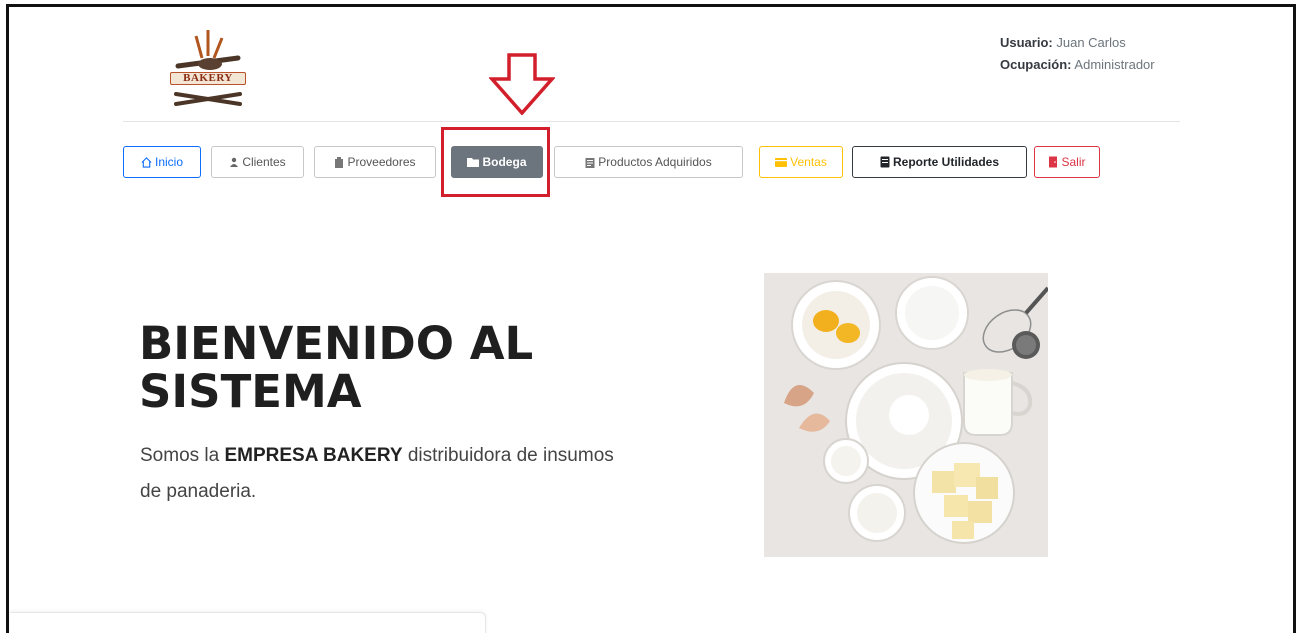 This screenshot has width=1300, height=633. I want to click on clipboard-icon, so click(590, 162).